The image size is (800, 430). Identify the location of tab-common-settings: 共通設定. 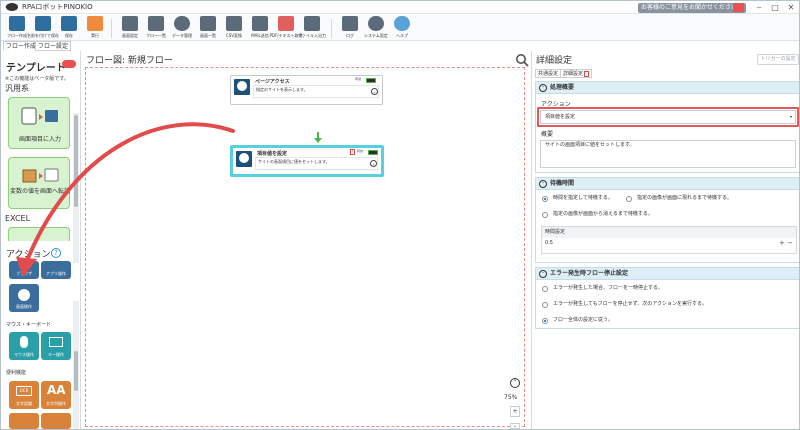
(548, 73).